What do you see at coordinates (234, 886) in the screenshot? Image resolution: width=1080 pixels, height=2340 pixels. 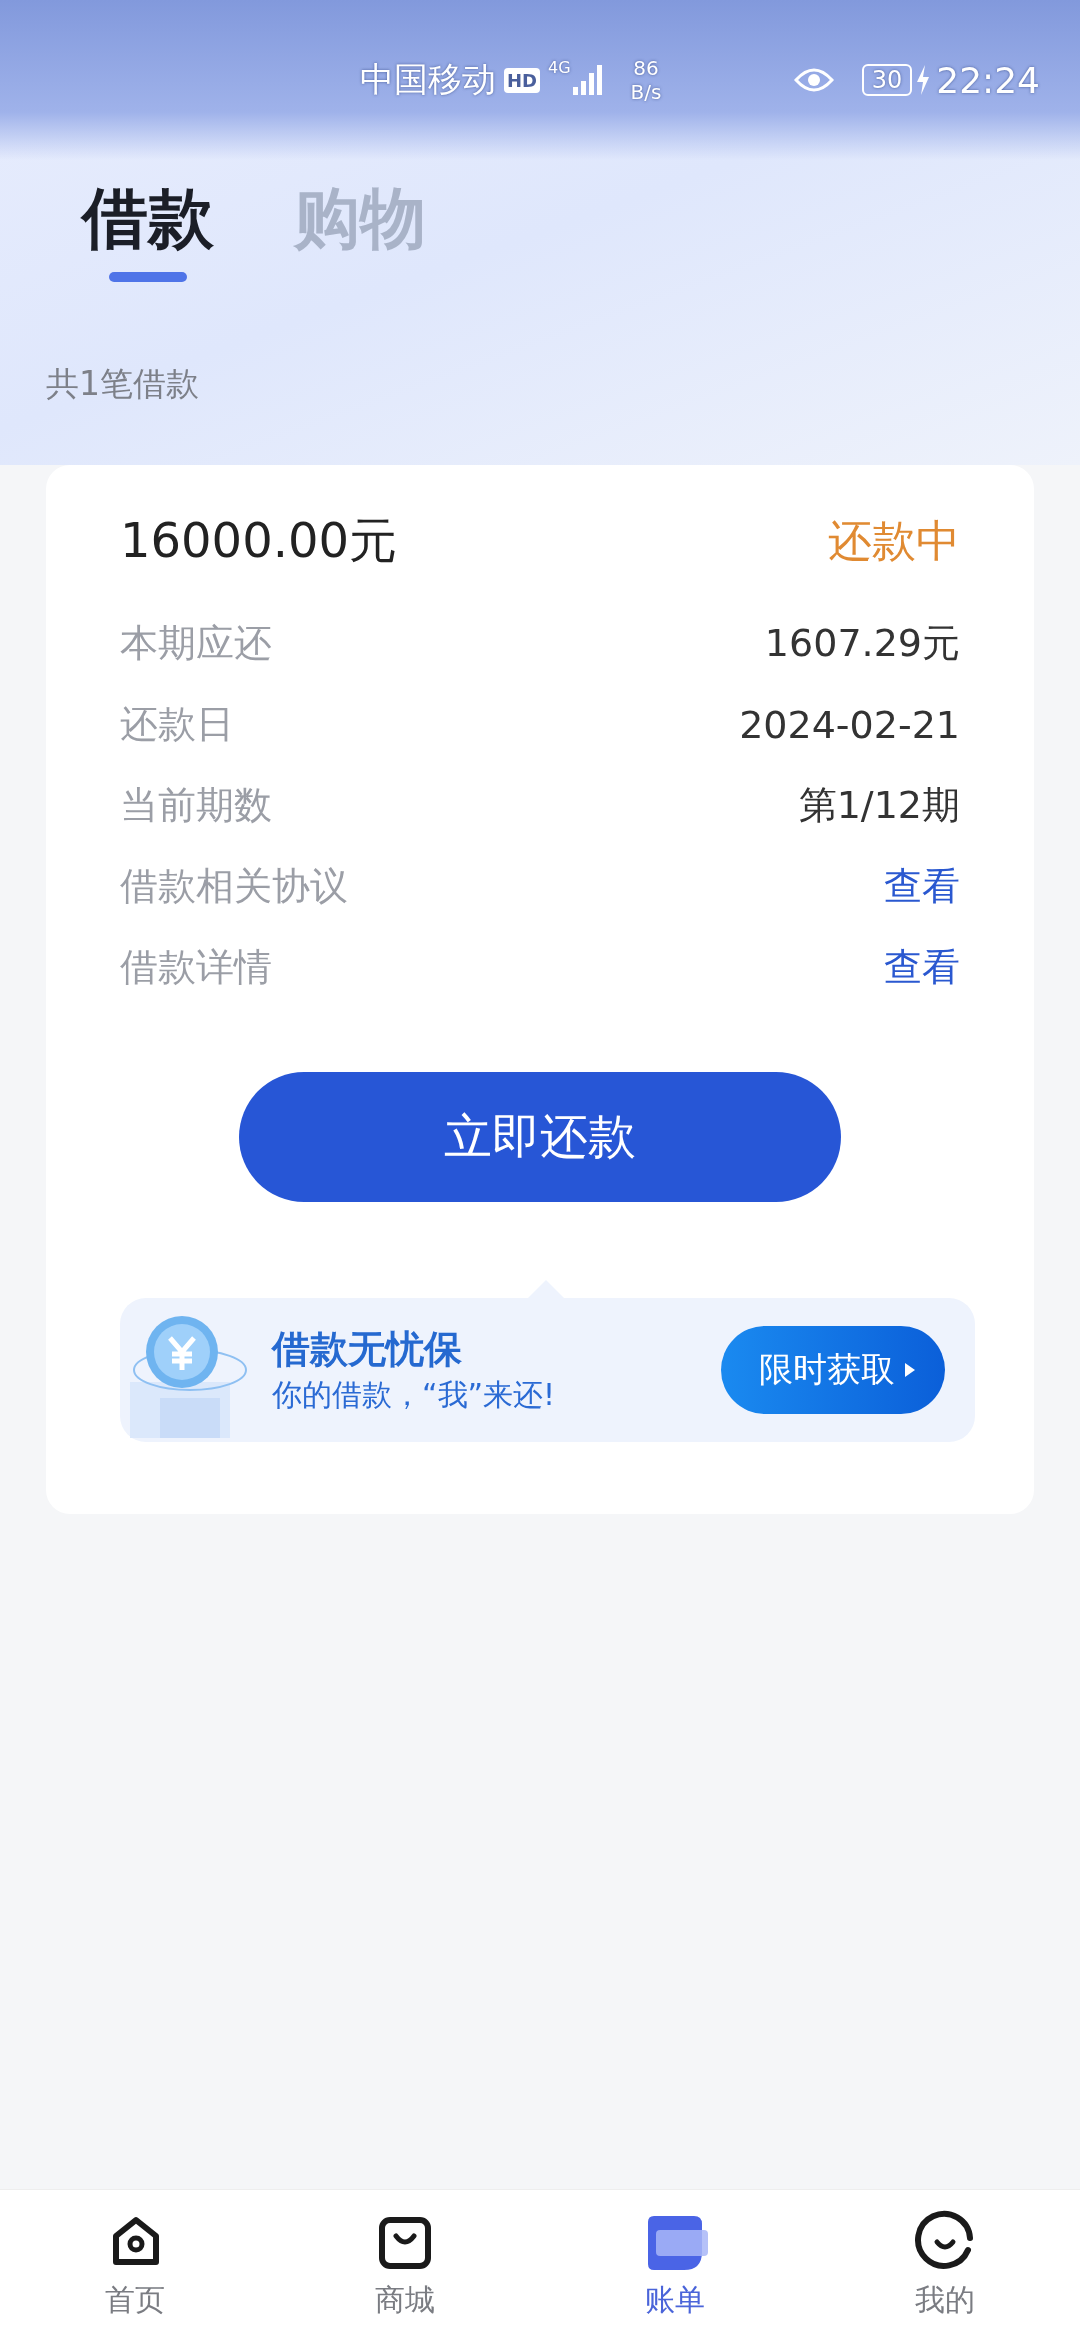 I see `row-label: 借款相关协议` at bounding box center [234, 886].